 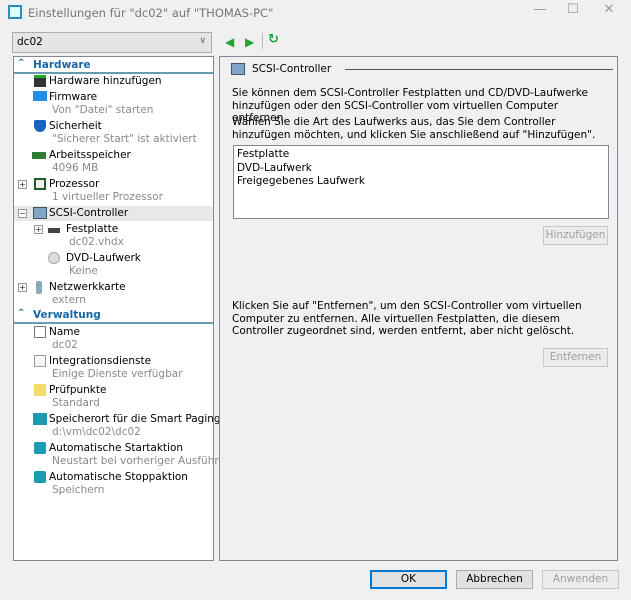 What do you see at coordinates (40, 448) in the screenshot?
I see `auto-start-icon` at bounding box center [40, 448].